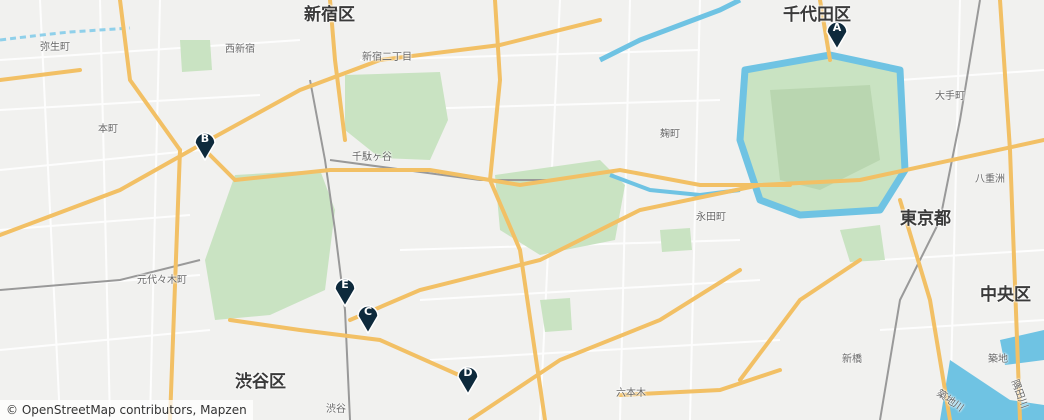 Image resolution: width=1044 pixels, height=420 pixels. What do you see at coordinates (368, 311) in the screenshot?
I see `marker-label-c: C` at bounding box center [368, 311].